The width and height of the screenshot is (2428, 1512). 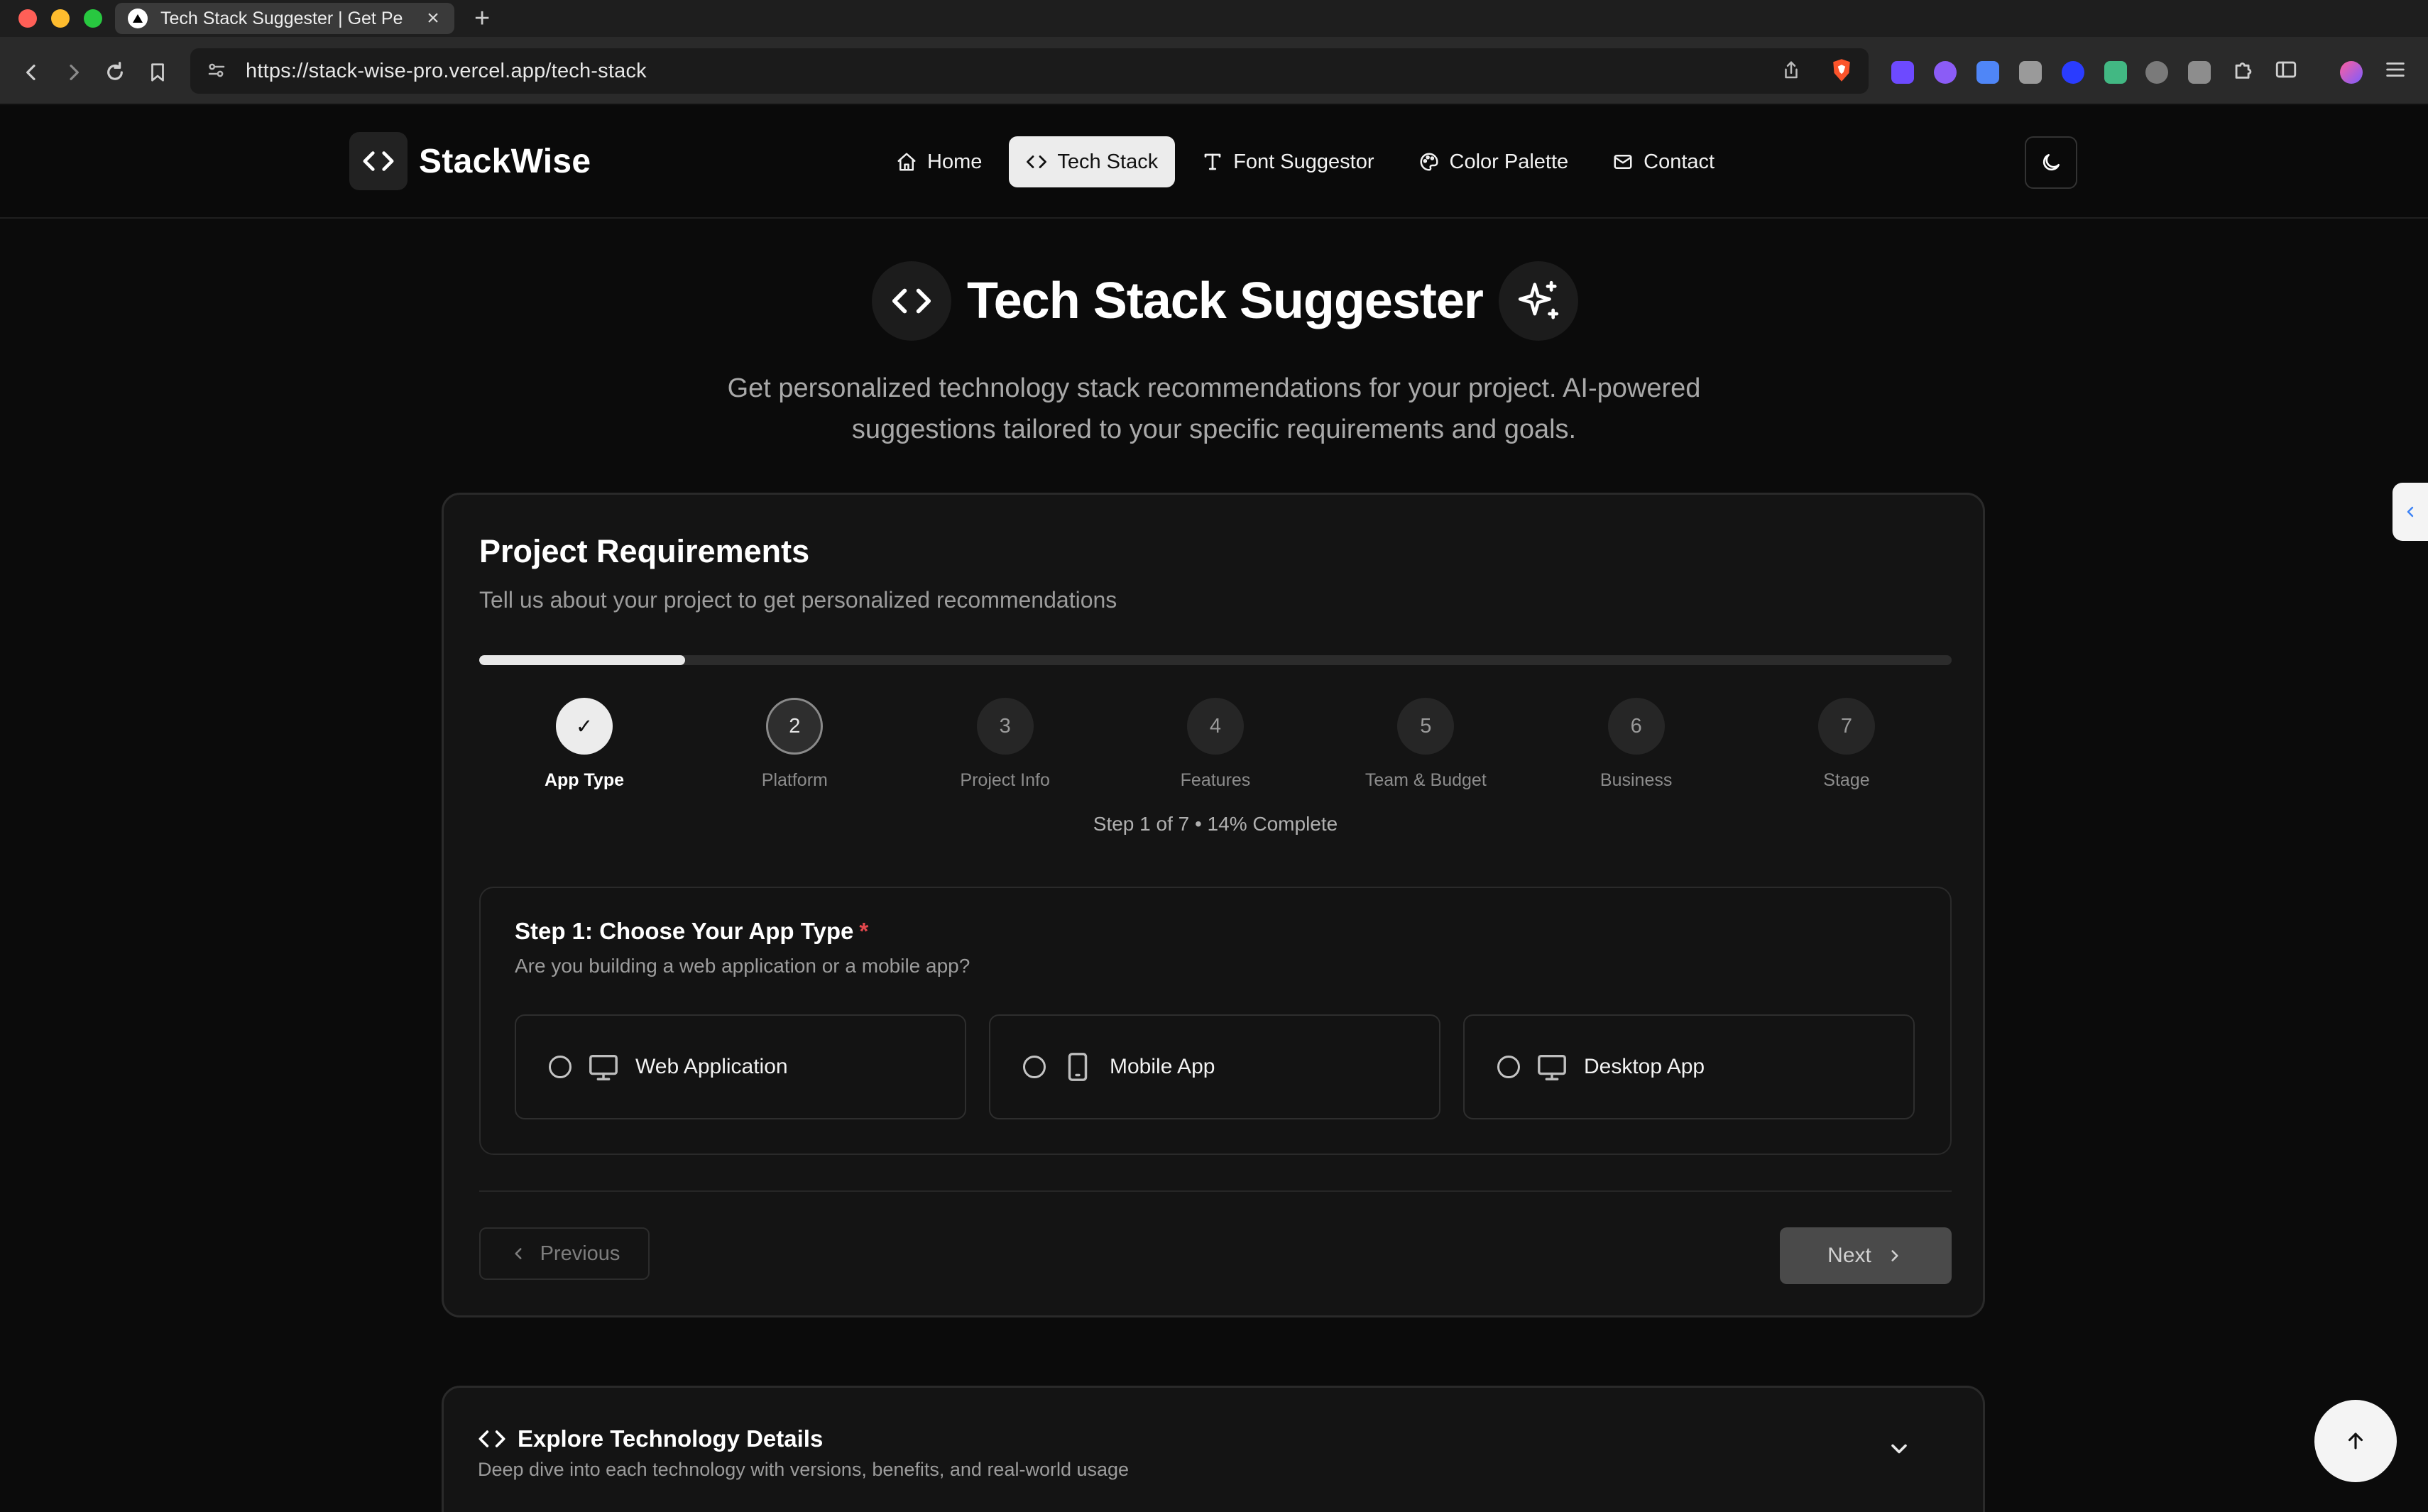 I want to click on step-business: 6 Business, so click(x=1636, y=745).